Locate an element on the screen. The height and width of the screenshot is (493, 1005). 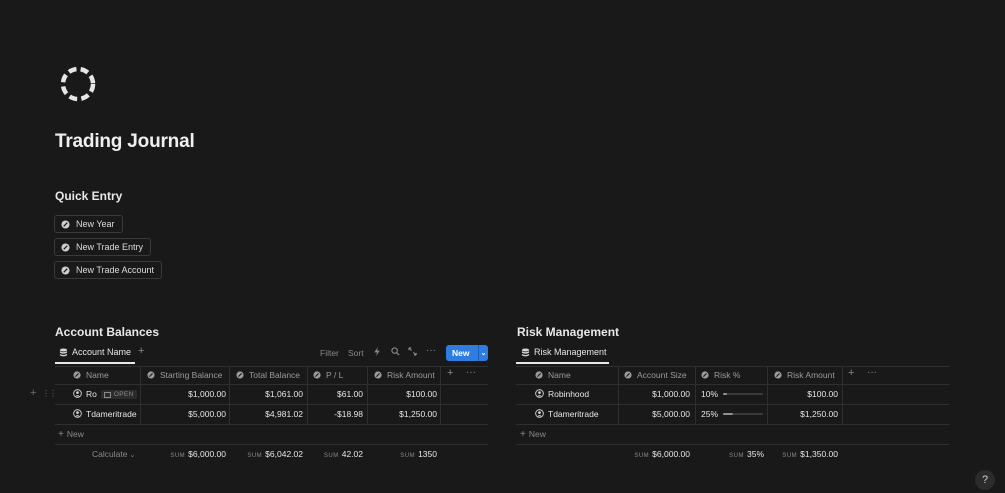
tab-account-name-label: Account Name is located at coordinates (102, 352).